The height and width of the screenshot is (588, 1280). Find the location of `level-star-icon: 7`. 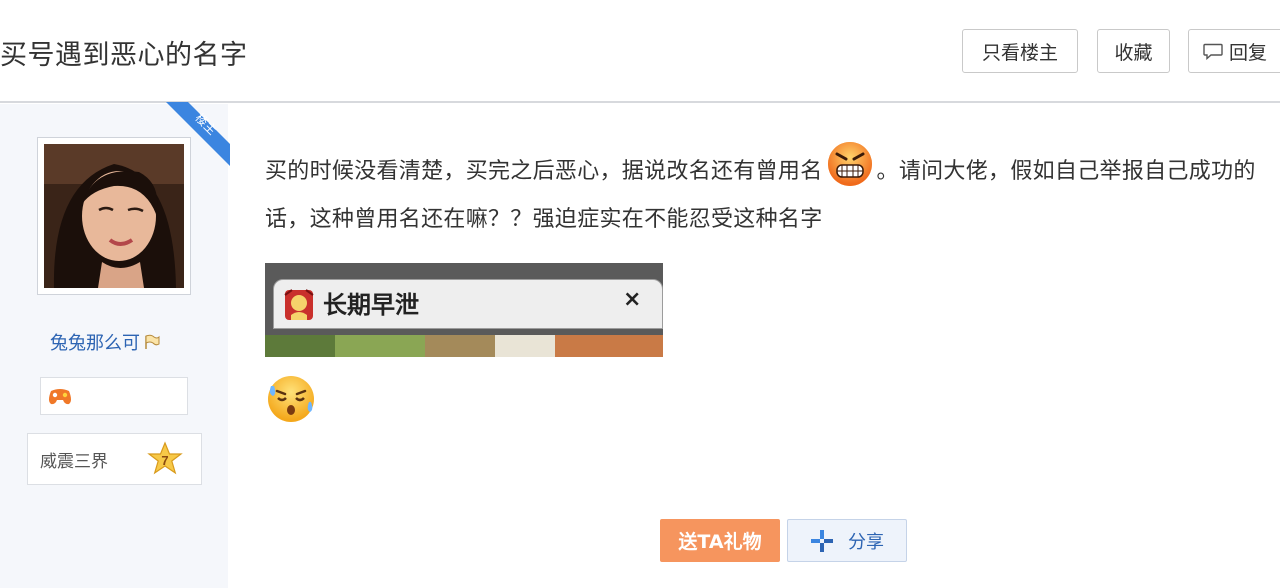

level-star-icon: 7 is located at coordinates (165, 458).